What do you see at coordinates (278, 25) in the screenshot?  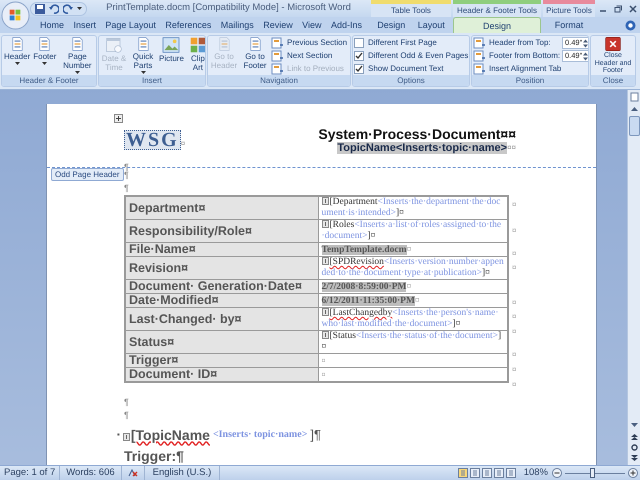 I see `ribbon-tab: Review` at bounding box center [278, 25].